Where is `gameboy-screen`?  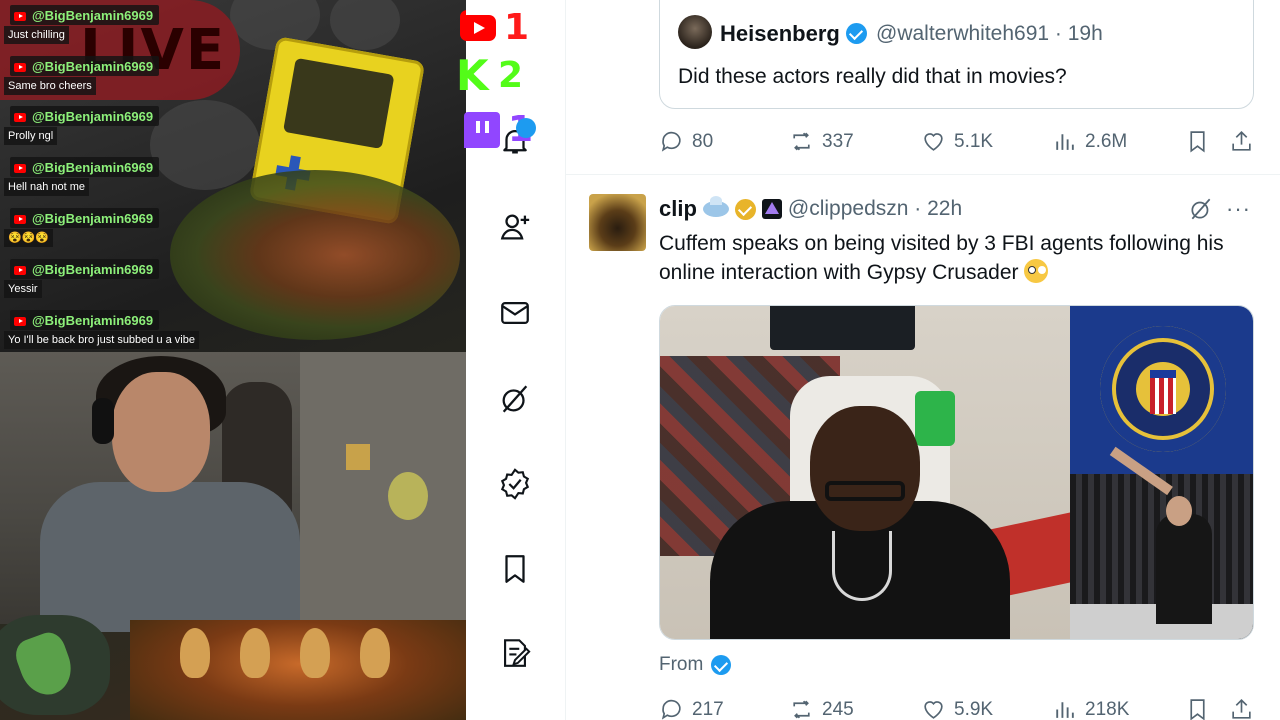
gameboy-screen is located at coordinates (338, 103).